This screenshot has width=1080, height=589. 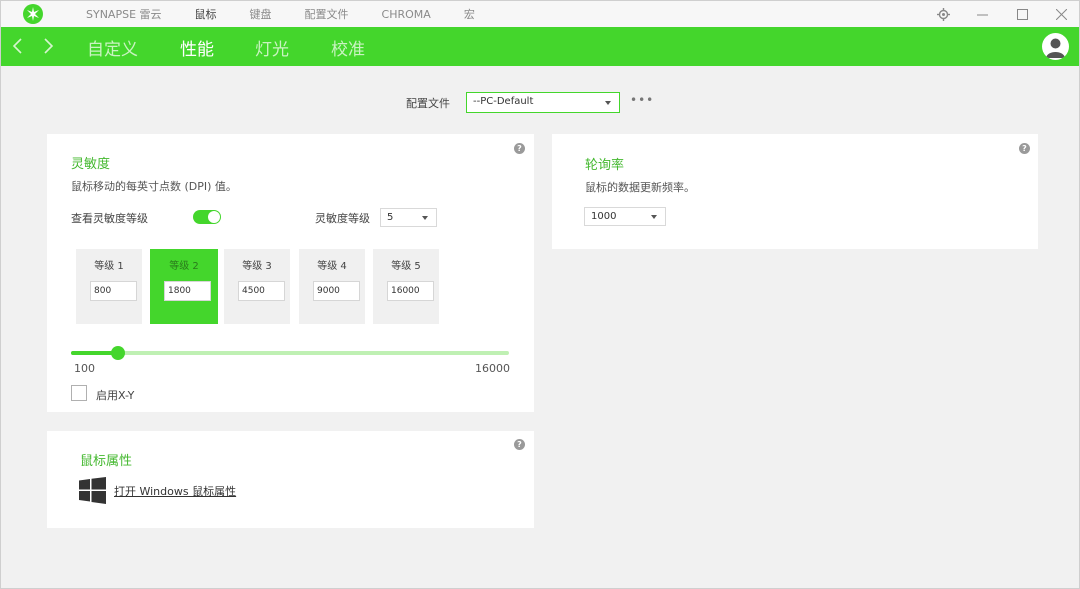 What do you see at coordinates (197, 47) in the screenshot?
I see `tab-performance: 性能` at bounding box center [197, 47].